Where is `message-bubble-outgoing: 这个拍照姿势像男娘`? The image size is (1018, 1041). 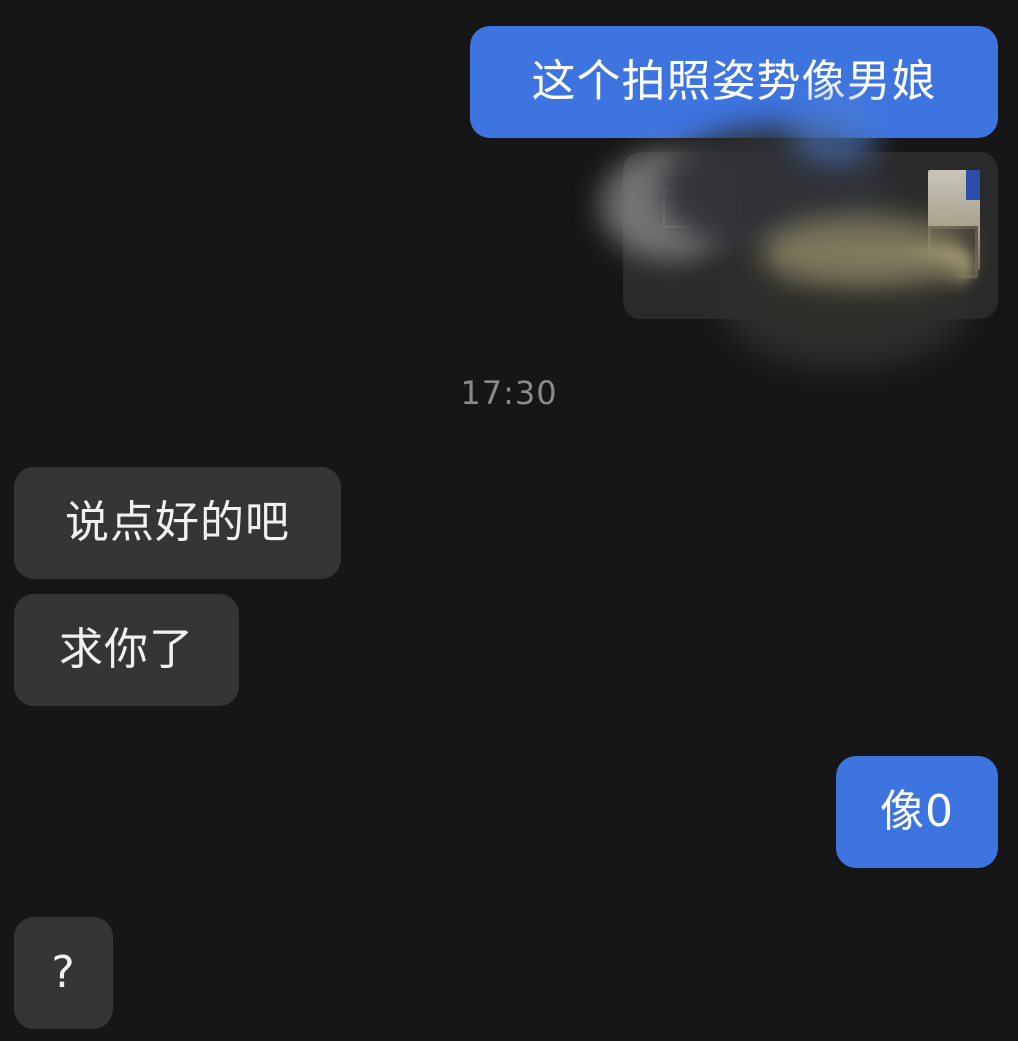
message-bubble-outgoing: 这个拍照姿势像男娘 is located at coordinates (734, 82).